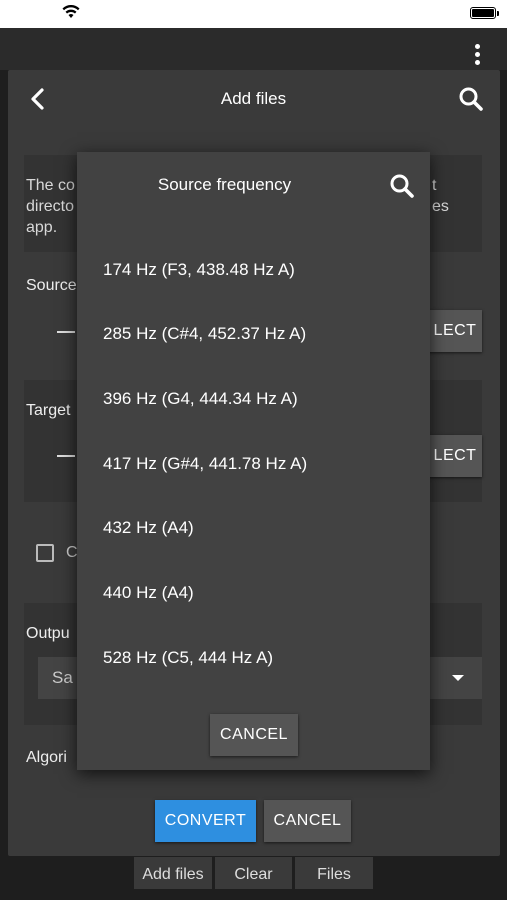 The image size is (507, 900). Describe the element at coordinates (62, 677) in the screenshot. I see `output-value: Sa` at that location.